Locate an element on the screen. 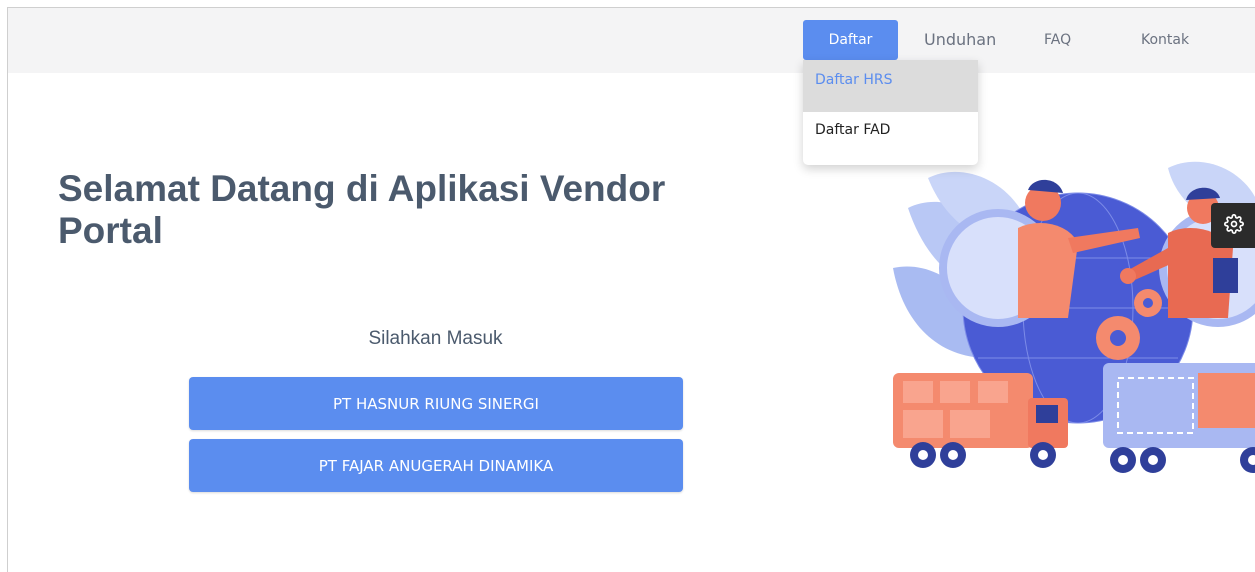 The image size is (1255, 572). daftar-dropdown-menu: Daftar HRS Daftar FAD is located at coordinates (890, 112).